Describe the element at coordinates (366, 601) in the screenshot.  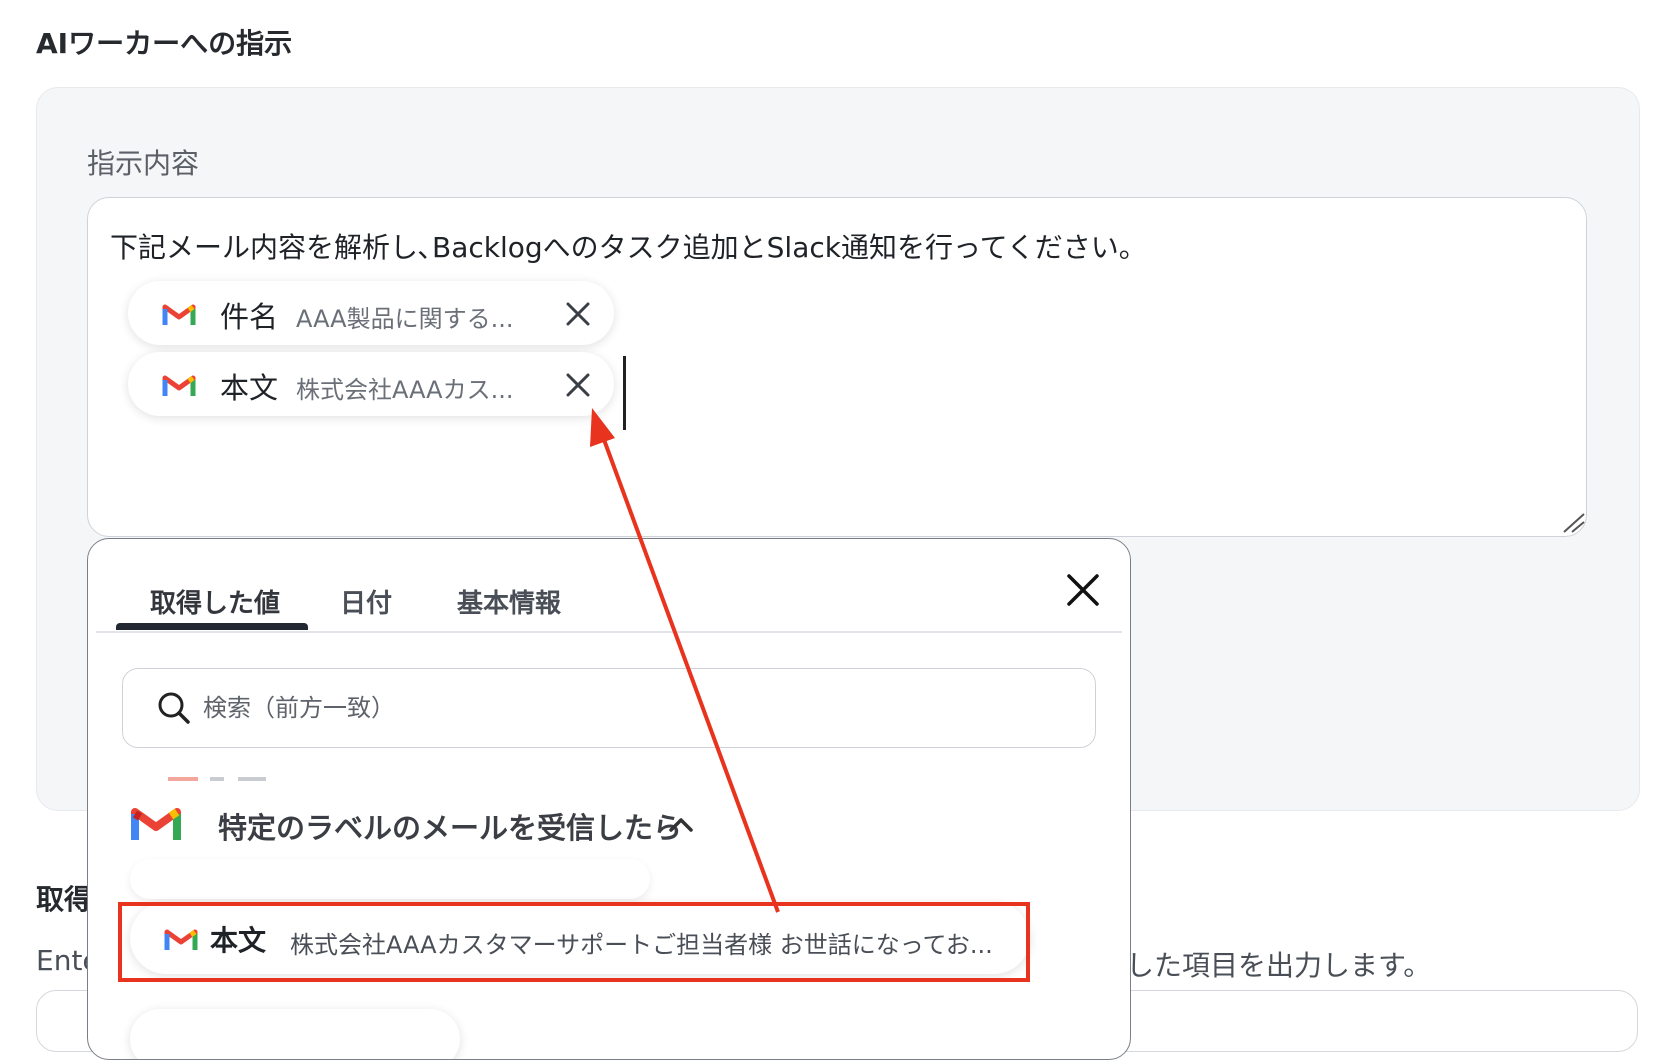
I see `tab-date: 日付` at that location.